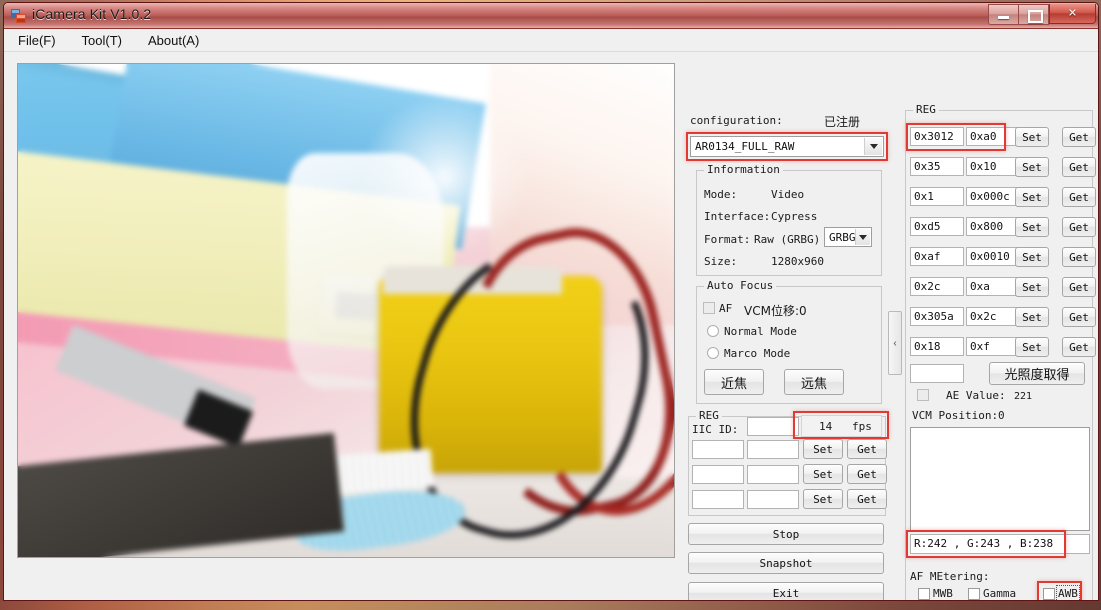 The height and width of the screenshot is (610, 1101). Describe the element at coordinates (787, 146) in the screenshot. I see `configuration-combo: AR0134_FULL_RAW` at that location.